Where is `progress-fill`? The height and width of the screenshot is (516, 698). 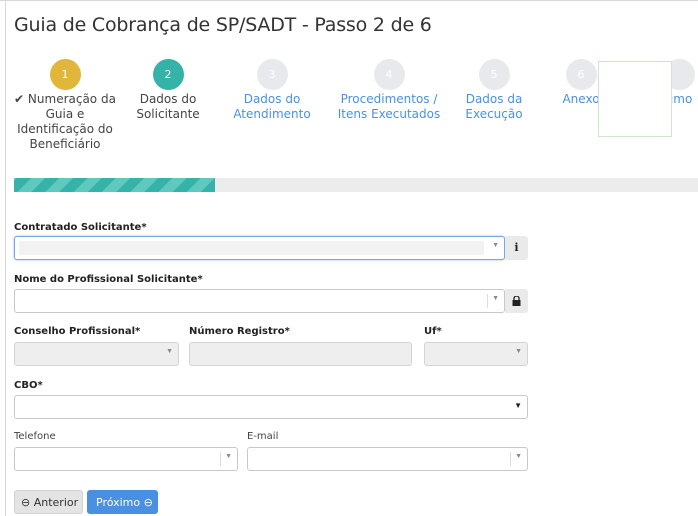
progress-fill is located at coordinates (115, 185).